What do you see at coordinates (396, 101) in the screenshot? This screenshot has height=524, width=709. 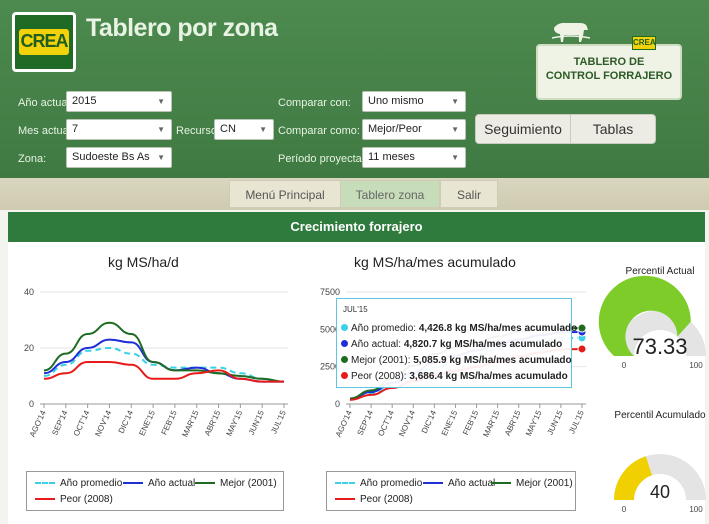 I see `comparar-con-value: Uno mismo` at bounding box center [396, 101].